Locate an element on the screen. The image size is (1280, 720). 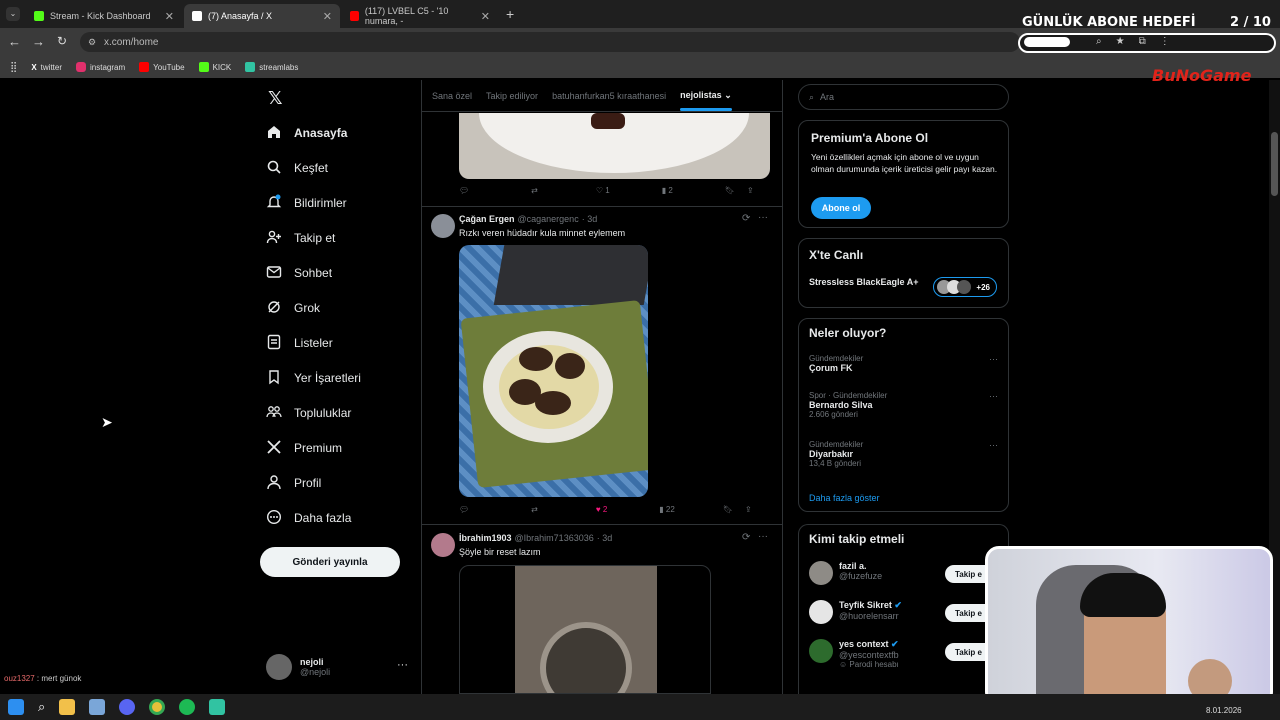
sidebar-item-bookmark: Yer İşaretleri is located at coordinates (313, 378).